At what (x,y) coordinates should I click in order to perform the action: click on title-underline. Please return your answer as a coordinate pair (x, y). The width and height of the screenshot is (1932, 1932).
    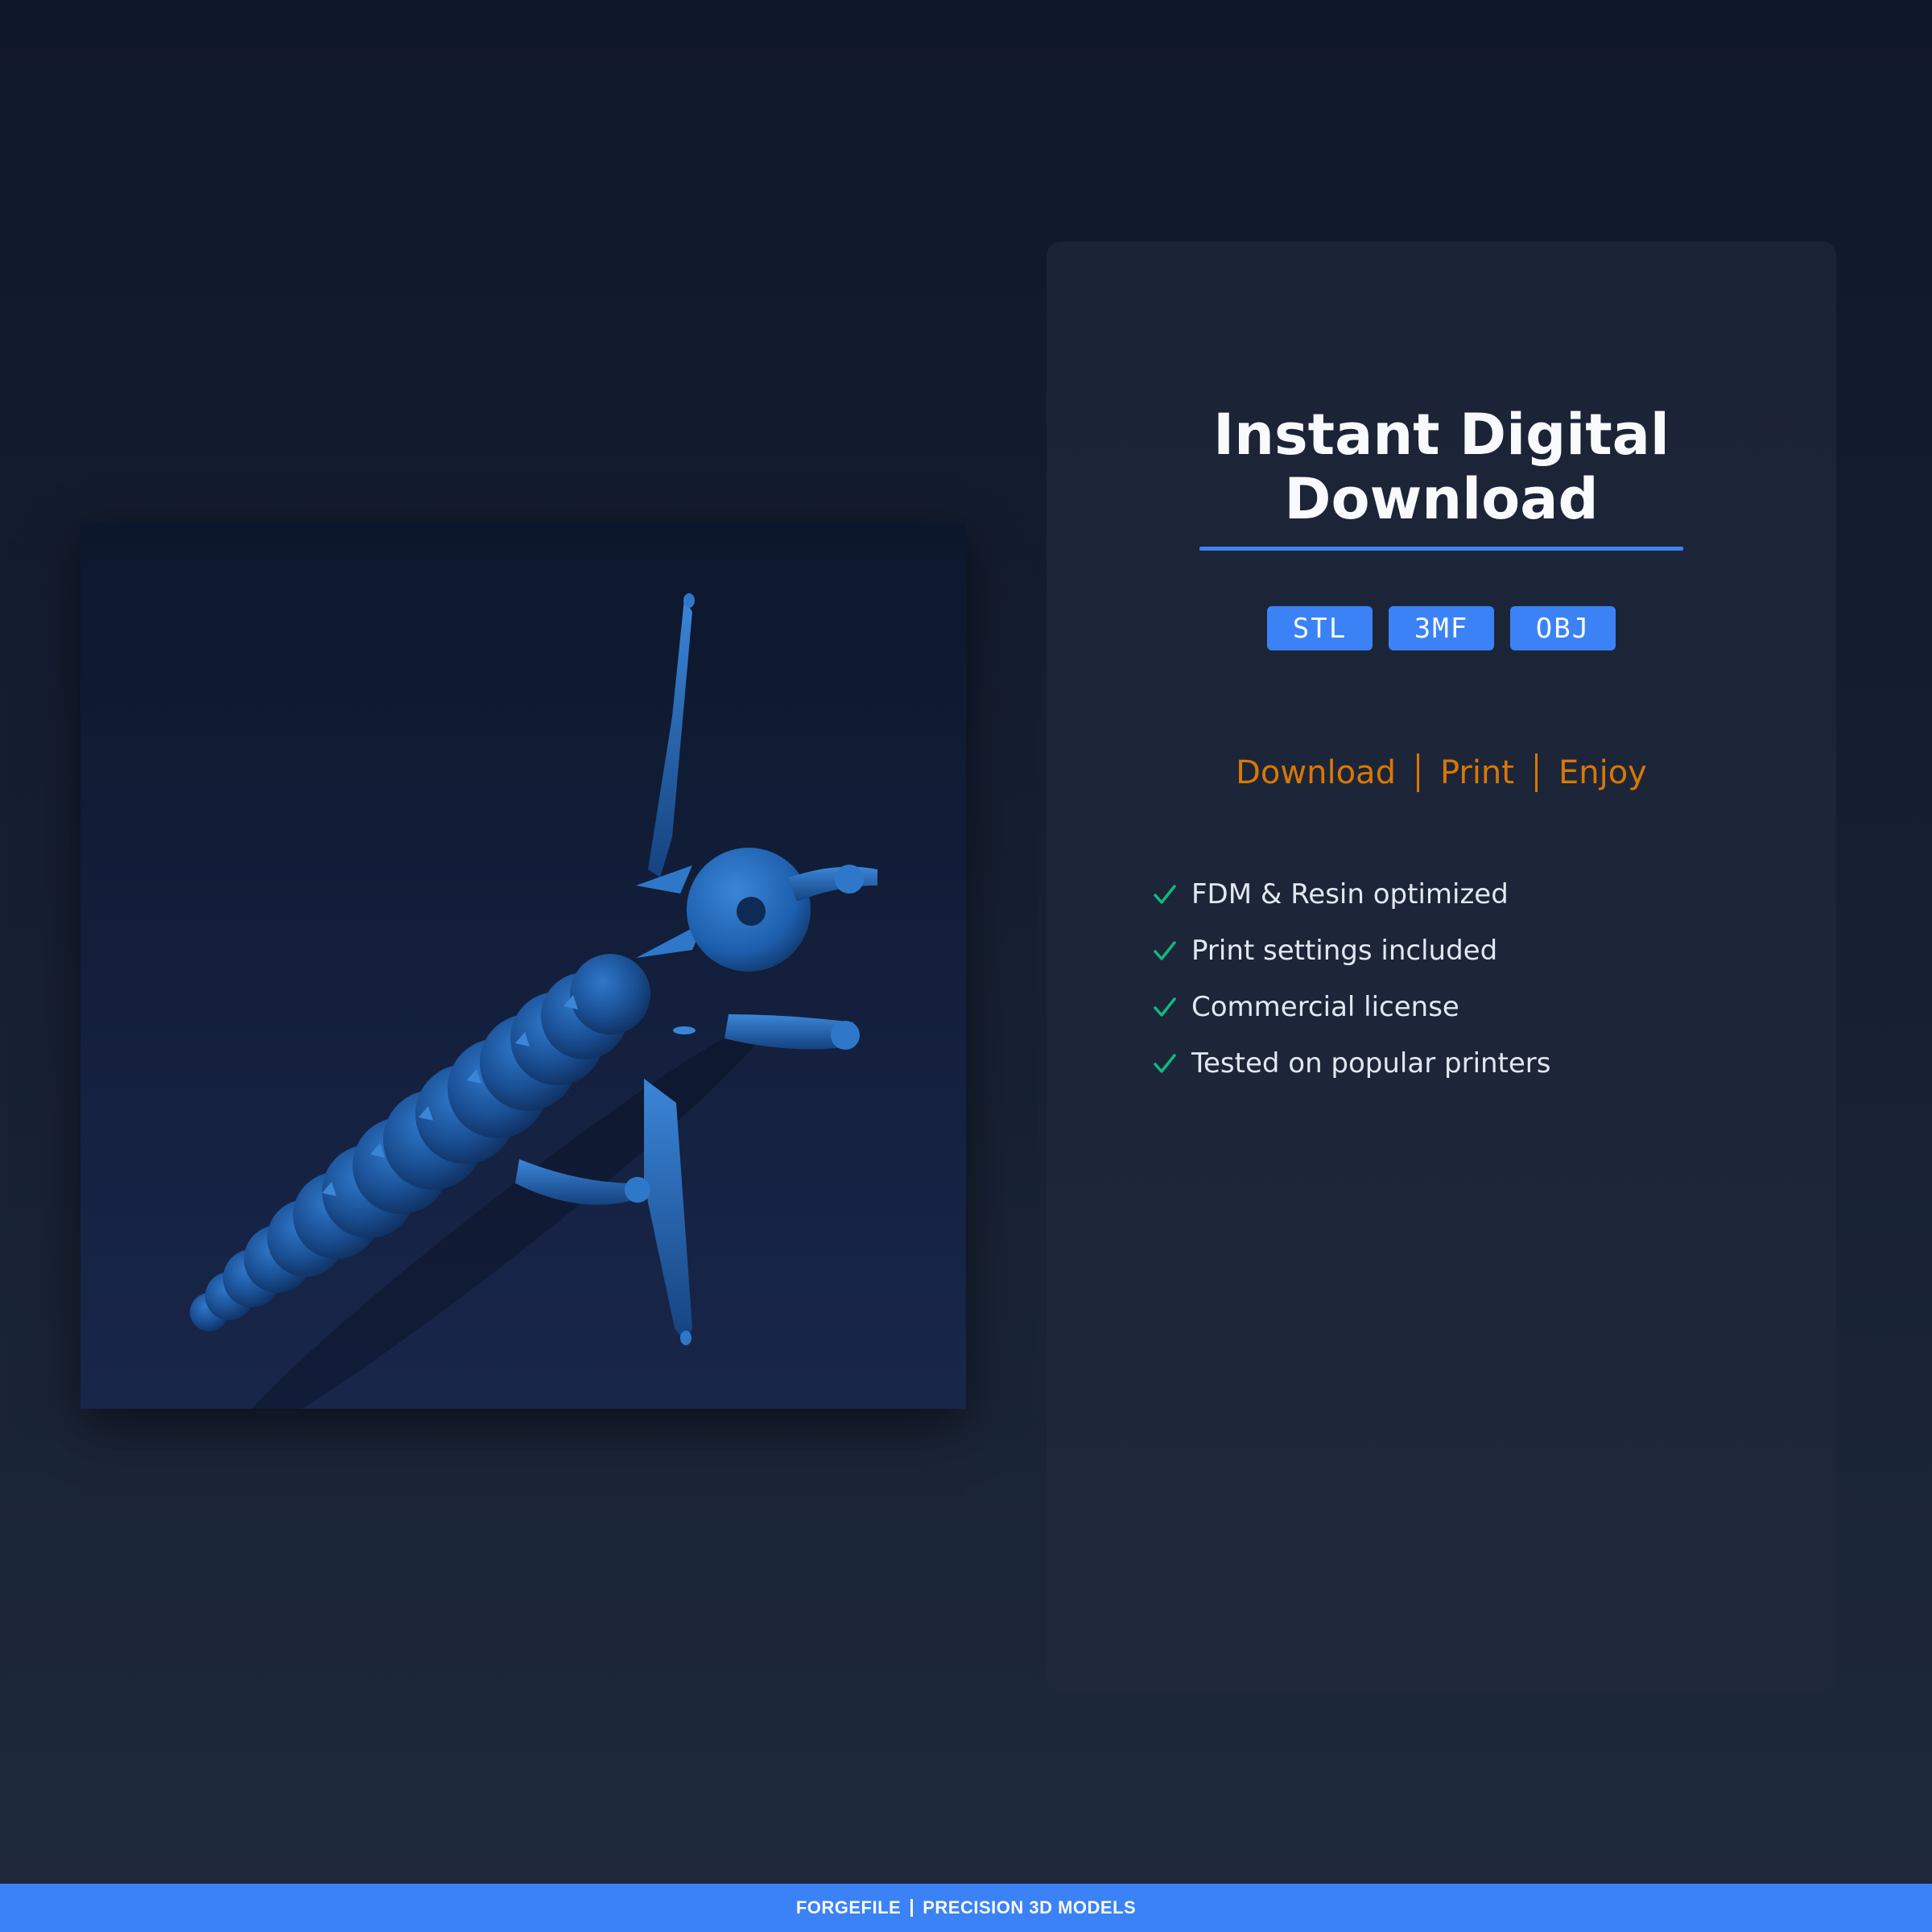
    Looking at the image, I should click on (1441, 549).